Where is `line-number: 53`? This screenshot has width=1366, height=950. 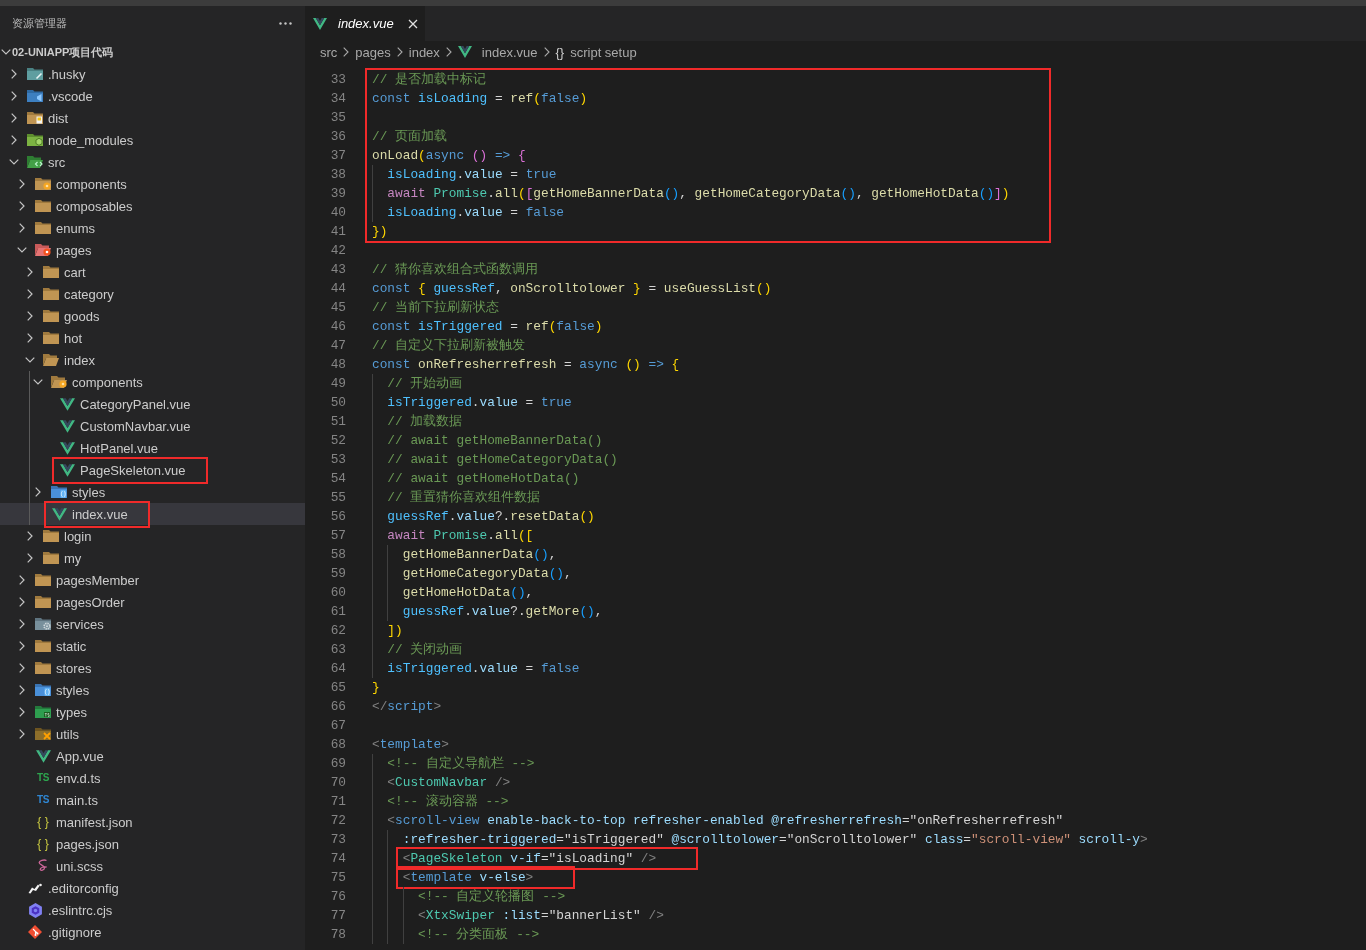 line-number: 53 is located at coordinates (337, 460).